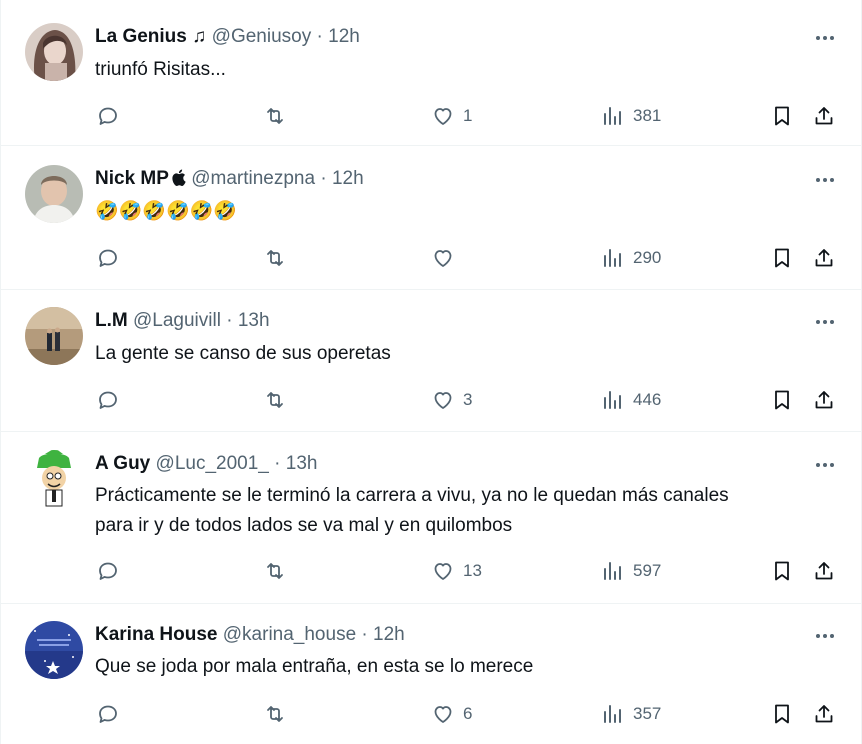 This screenshot has width=862, height=744. I want to click on user-handle: @Luc_2001_, so click(212, 463).